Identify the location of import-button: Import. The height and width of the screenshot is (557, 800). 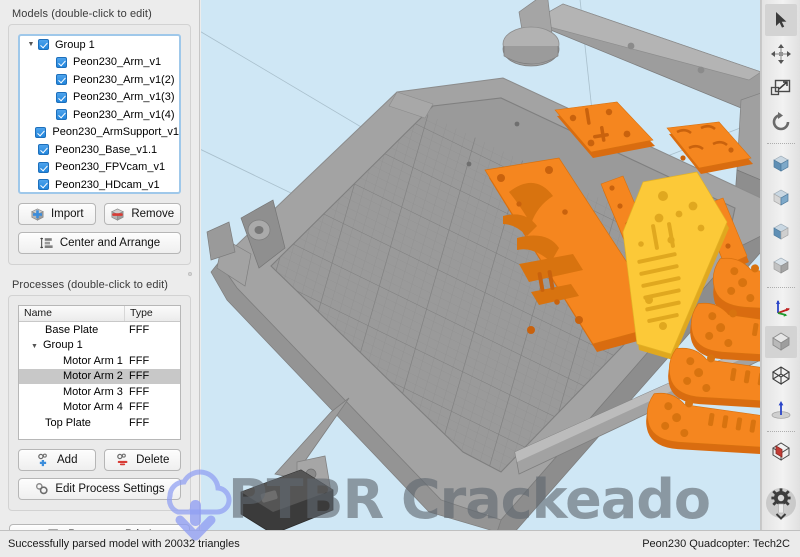
(57, 214).